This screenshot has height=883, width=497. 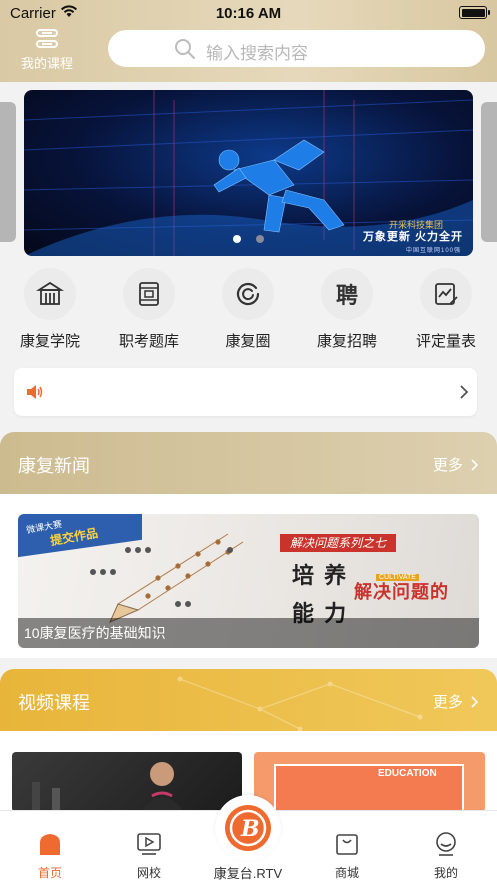 I want to click on video-play-icon, so click(x=149, y=844).